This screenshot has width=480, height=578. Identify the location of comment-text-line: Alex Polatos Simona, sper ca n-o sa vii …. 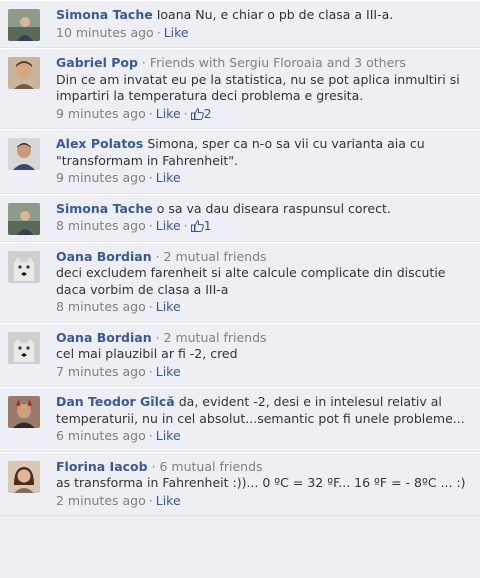
(264, 152).